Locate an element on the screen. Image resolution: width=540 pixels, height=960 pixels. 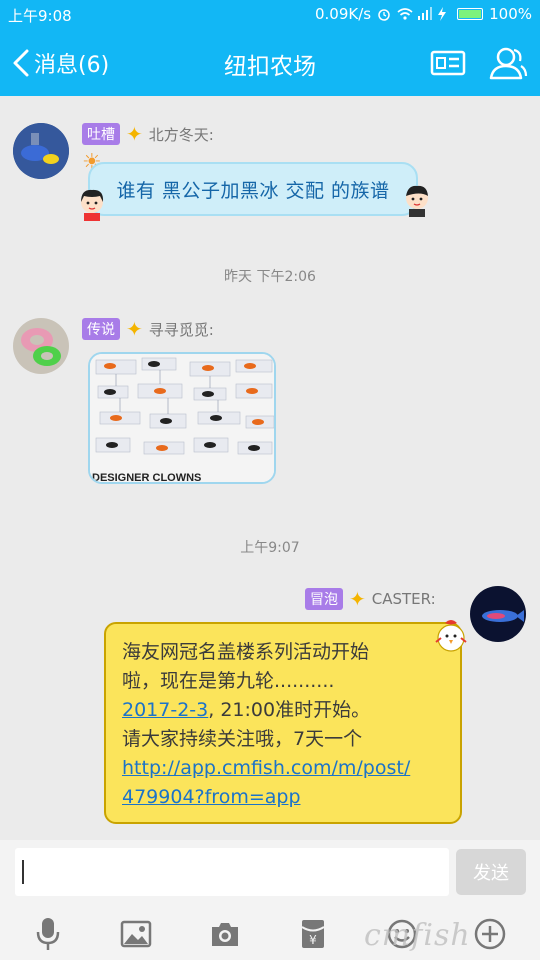
clownfish-chart-image: DESIGNER CLOWNS is located at coordinates (182, 419).